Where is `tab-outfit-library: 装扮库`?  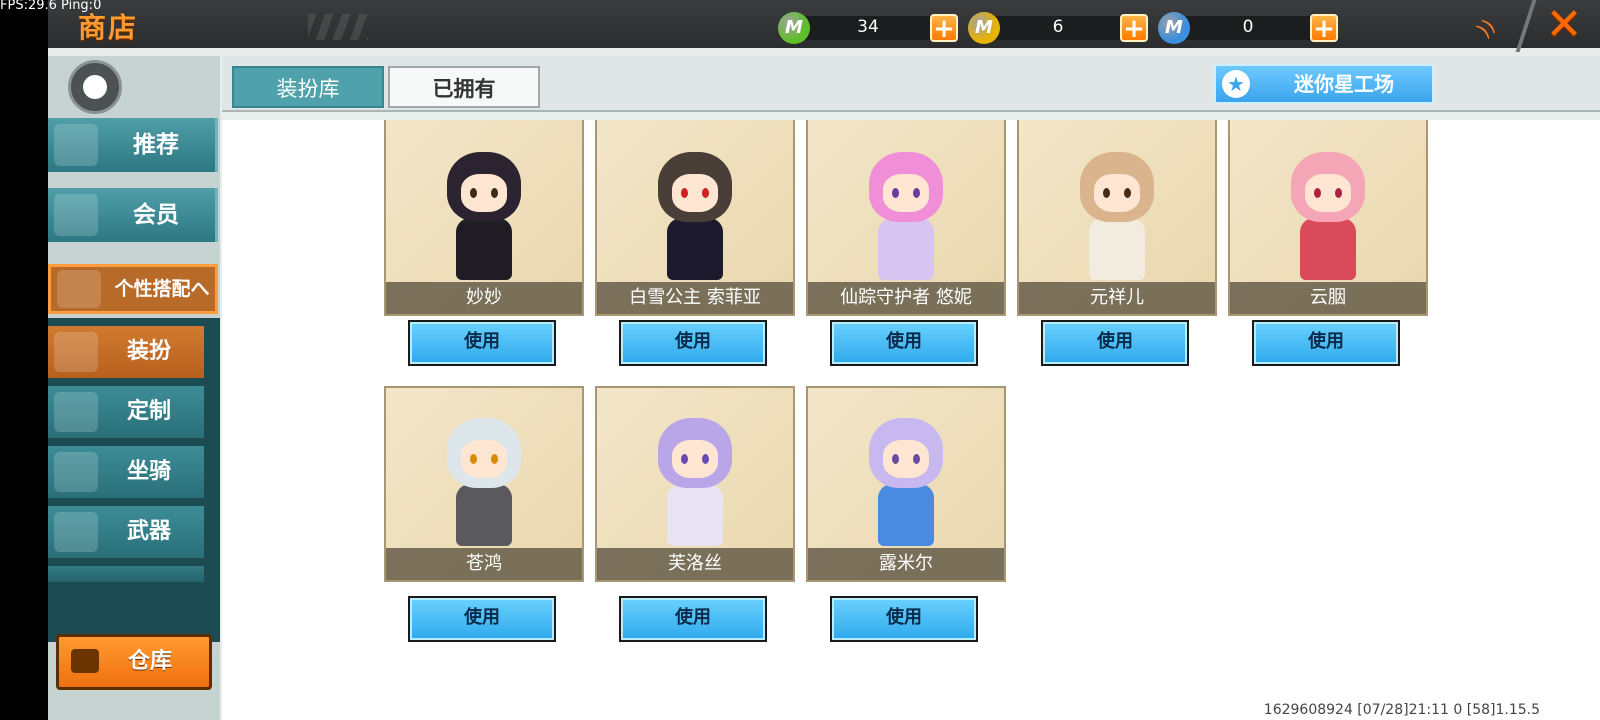
tab-outfit-library: 装扮库 is located at coordinates (308, 87).